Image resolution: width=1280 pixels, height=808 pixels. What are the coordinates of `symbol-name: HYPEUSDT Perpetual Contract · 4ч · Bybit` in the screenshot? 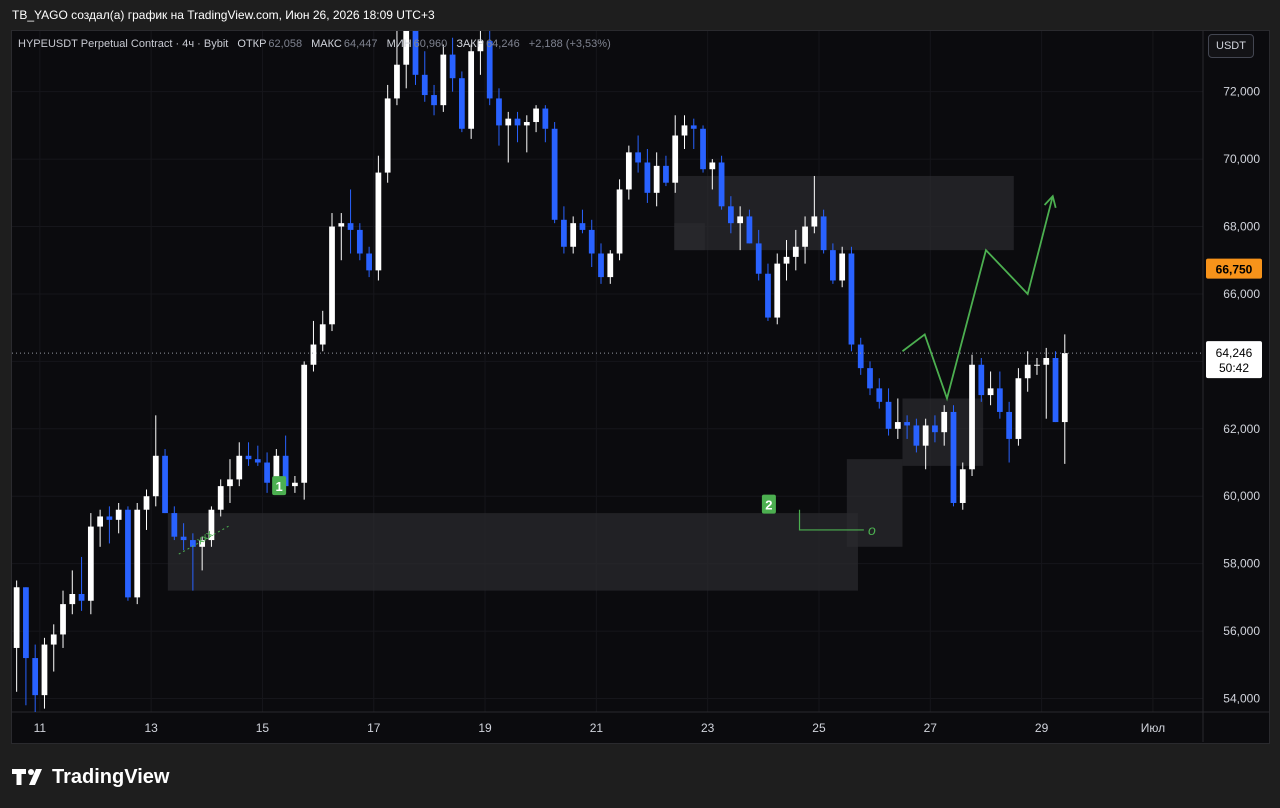 It's located at (123, 44).